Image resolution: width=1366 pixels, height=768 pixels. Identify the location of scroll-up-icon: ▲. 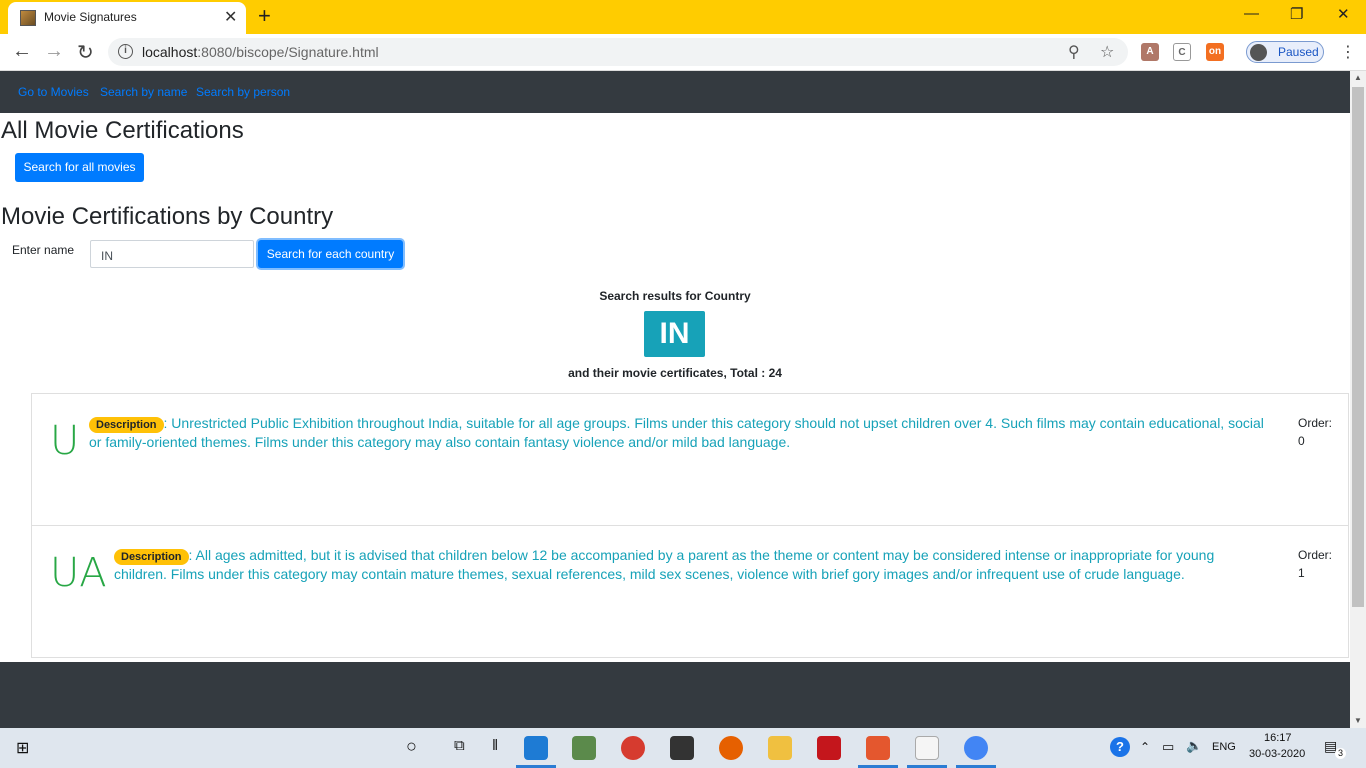
(1358, 77).